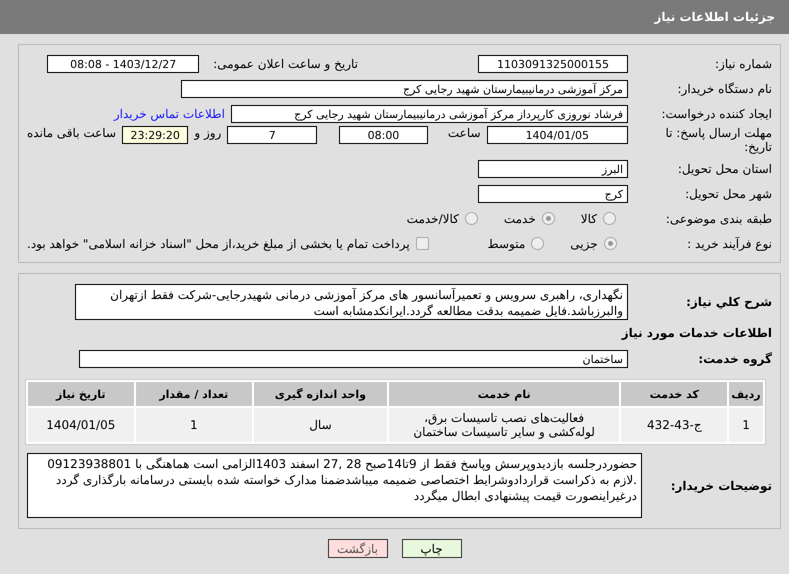 This screenshot has height=574, width=789. Describe the element at coordinates (728, 193) in the screenshot. I see `field-label: شهر محل تحویل:` at that location.